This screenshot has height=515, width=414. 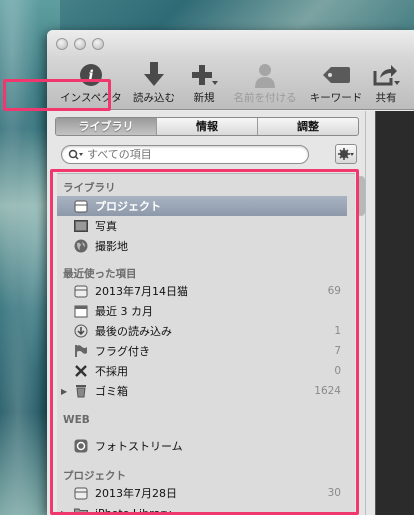 What do you see at coordinates (202, 446) in the screenshot?
I see `list-item-photostream: フォトストリーム` at bounding box center [202, 446].